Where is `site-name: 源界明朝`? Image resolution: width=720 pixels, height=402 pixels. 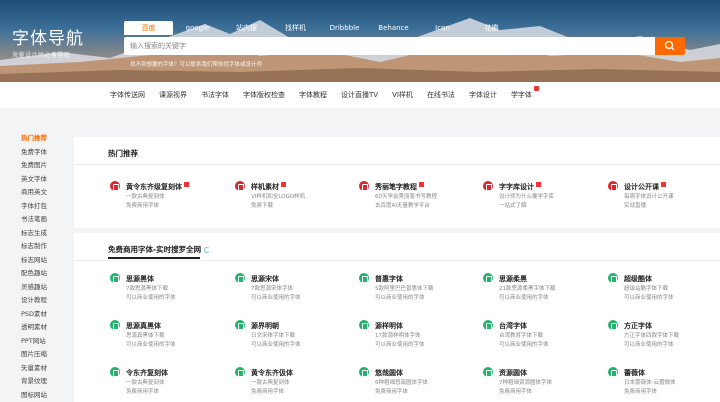 site-name: 源界明朝 is located at coordinates (265, 326).